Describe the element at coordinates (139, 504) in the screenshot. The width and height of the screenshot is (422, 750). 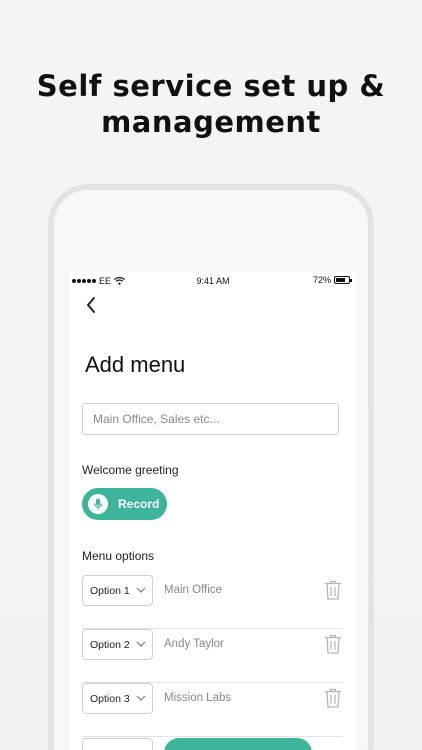
I see `record-label: Record` at that location.